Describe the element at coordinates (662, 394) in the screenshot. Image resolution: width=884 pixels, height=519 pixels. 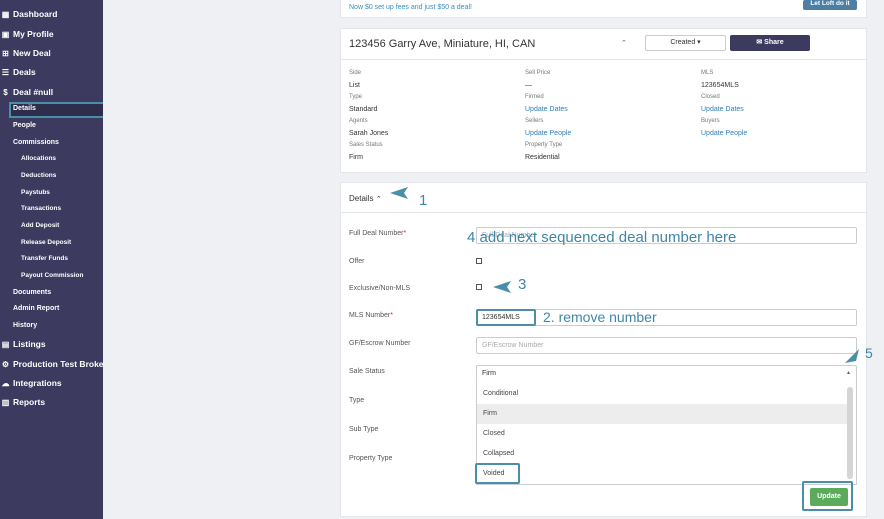
I see `sale-status-option-conditional: Conditional` at that location.